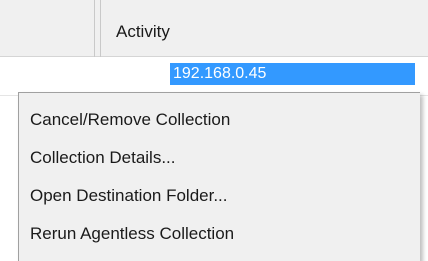  I want to click on column-header-activity: Activity, so click(143, 32).